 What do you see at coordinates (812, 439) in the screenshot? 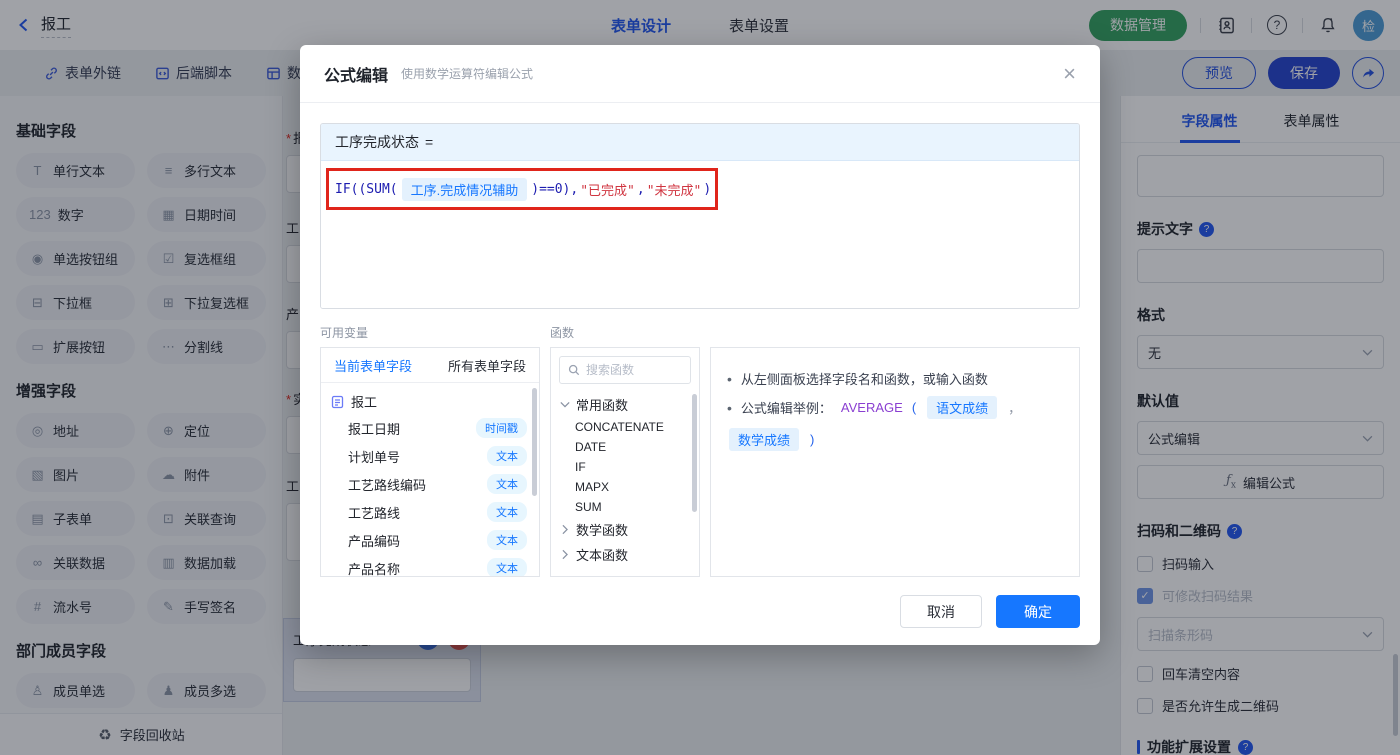
I see `example-close-paren: )` at bounding box center [812, 439].